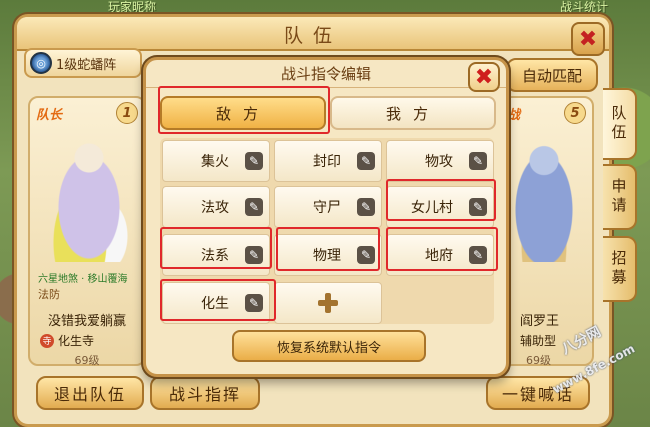 The image size is (650, 427). I want to click on team-panel-header: 队伍 ✖, so click(313, 36).